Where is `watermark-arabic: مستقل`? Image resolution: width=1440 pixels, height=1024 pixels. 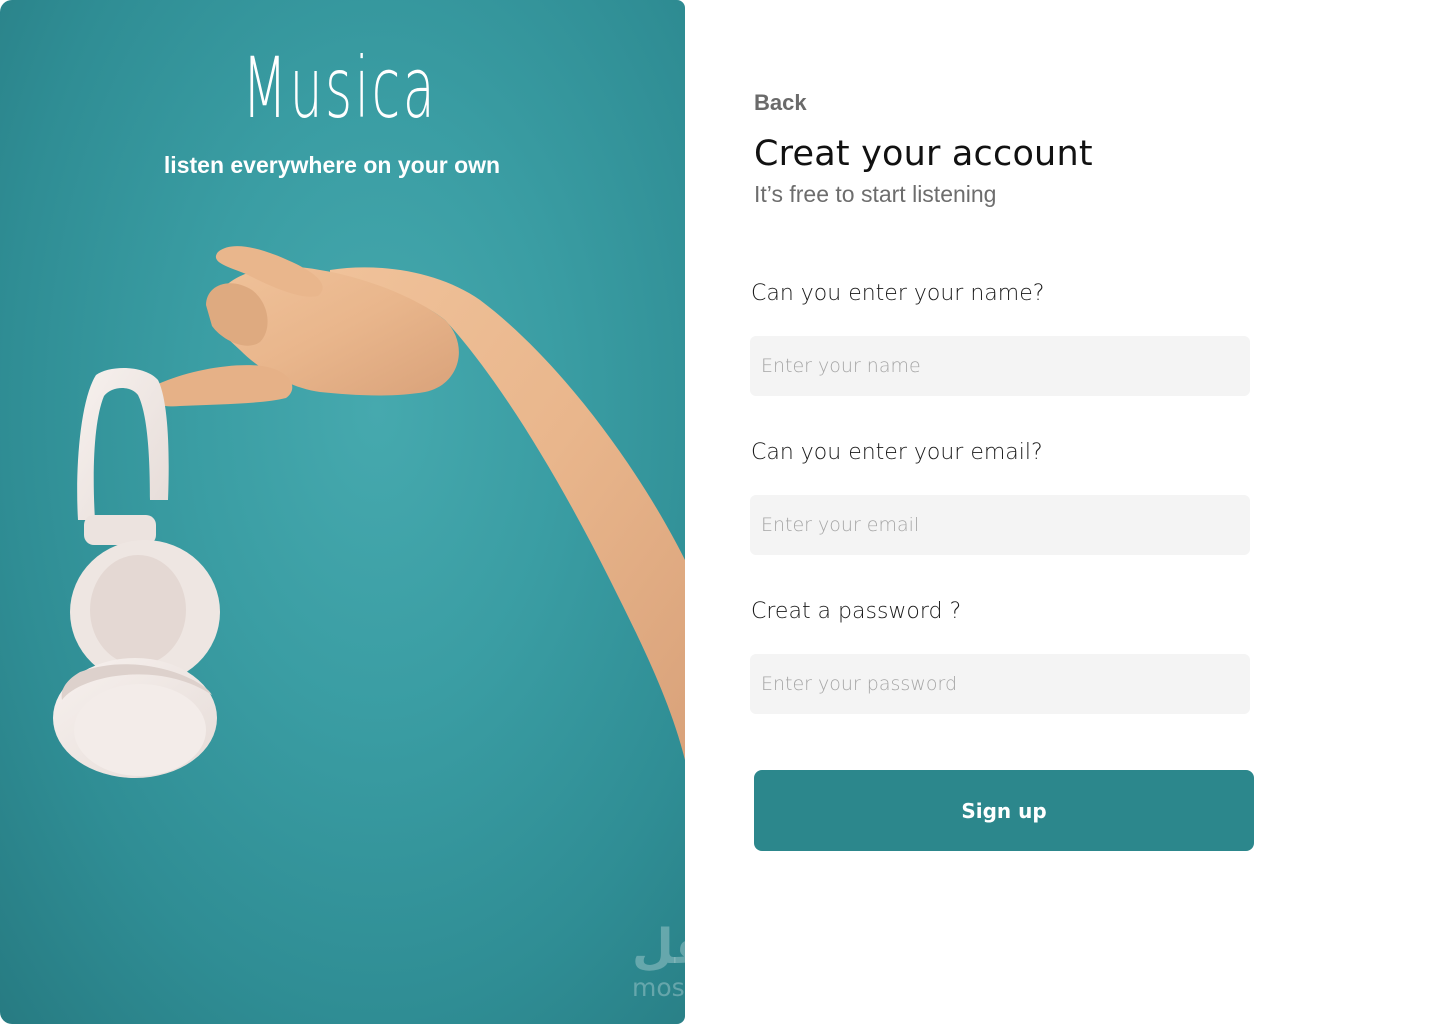 watermark-arabic: مستقل is located at coordinates (720, 947).